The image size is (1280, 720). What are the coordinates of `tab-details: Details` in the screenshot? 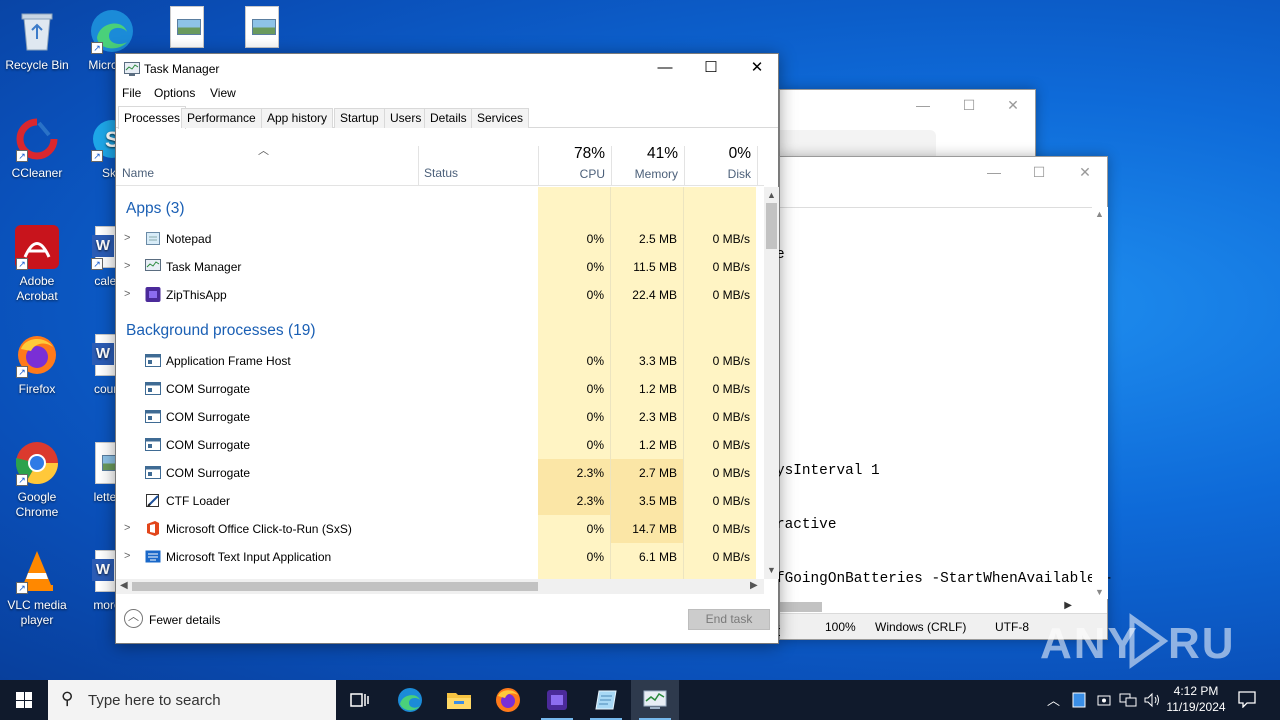 It's located at (448, 118).